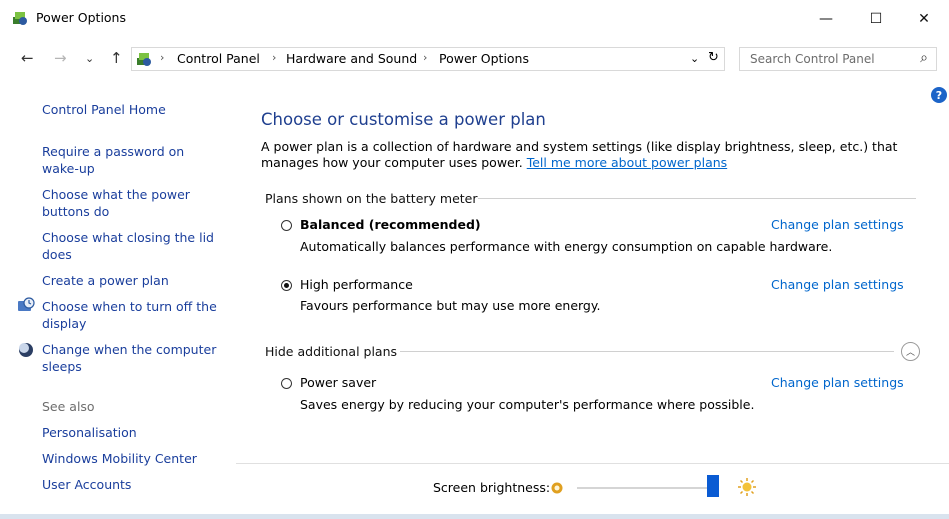 The height and width of the screenshot is (519, 949). Describe the element at coordinates (331, 351) in the screenshot. I see `hide-additional-plans: Hide additional plans` at that location.